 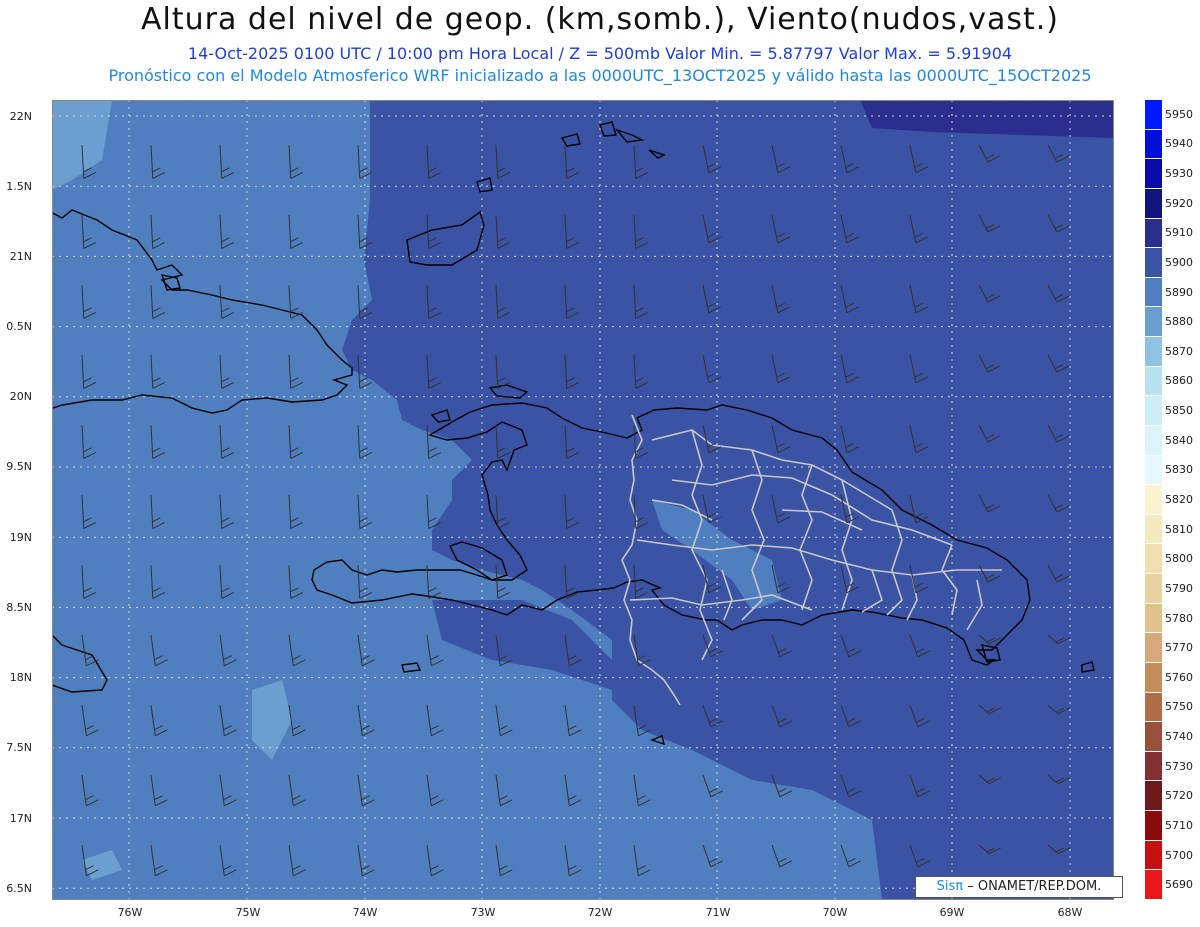 I want to click on lon-label: 76W, so click(x=130, y=912).